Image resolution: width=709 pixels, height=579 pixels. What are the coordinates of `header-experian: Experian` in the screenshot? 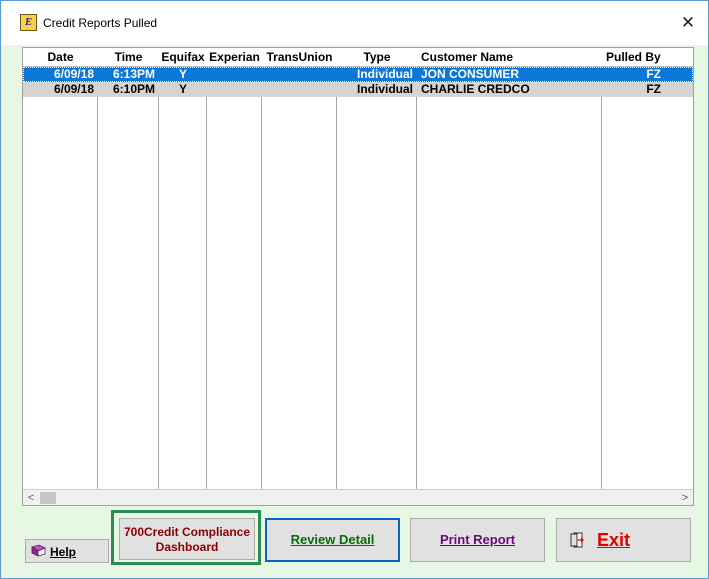 It's located at (234, 57).